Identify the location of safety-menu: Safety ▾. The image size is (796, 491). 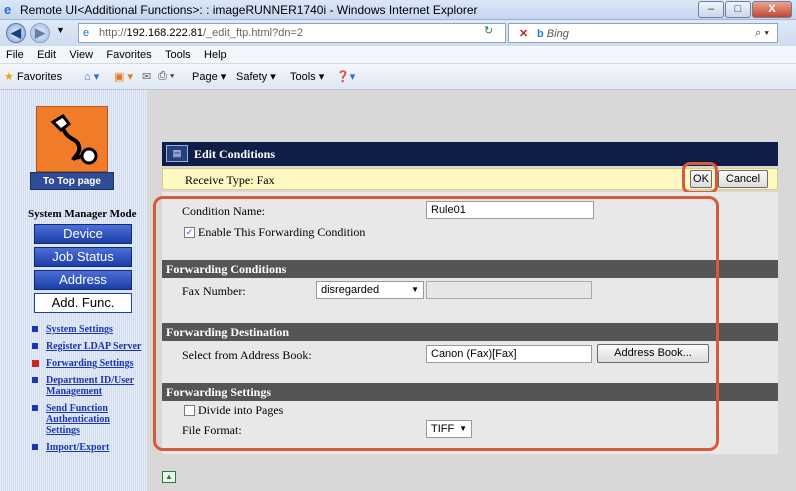
(256, 76).